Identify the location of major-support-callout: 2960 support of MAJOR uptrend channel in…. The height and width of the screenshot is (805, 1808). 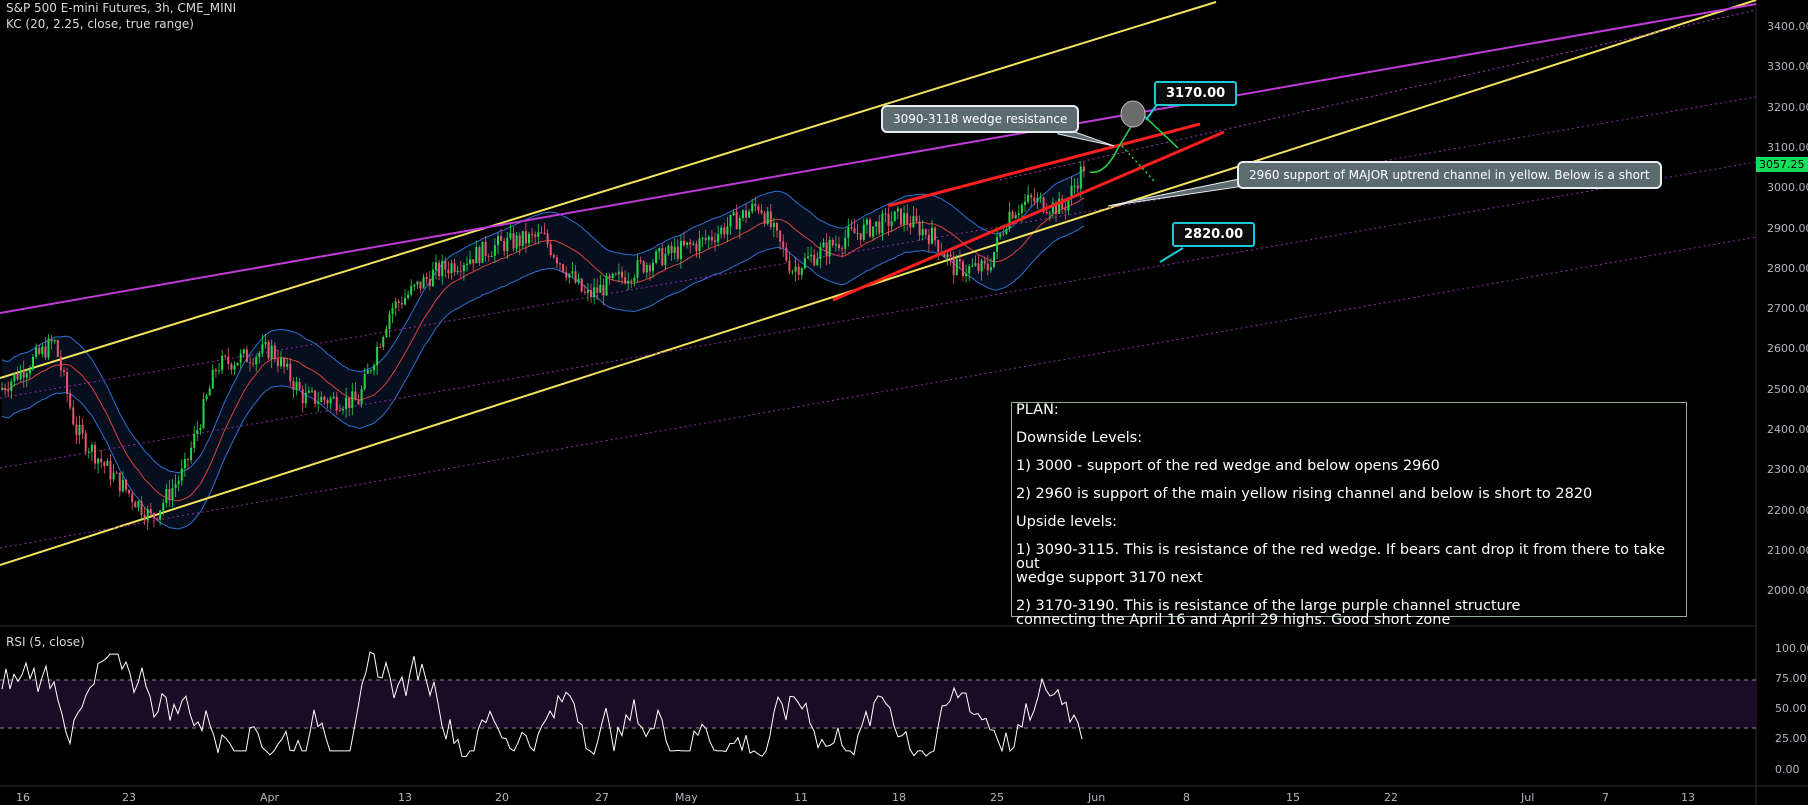
(1449, 175).